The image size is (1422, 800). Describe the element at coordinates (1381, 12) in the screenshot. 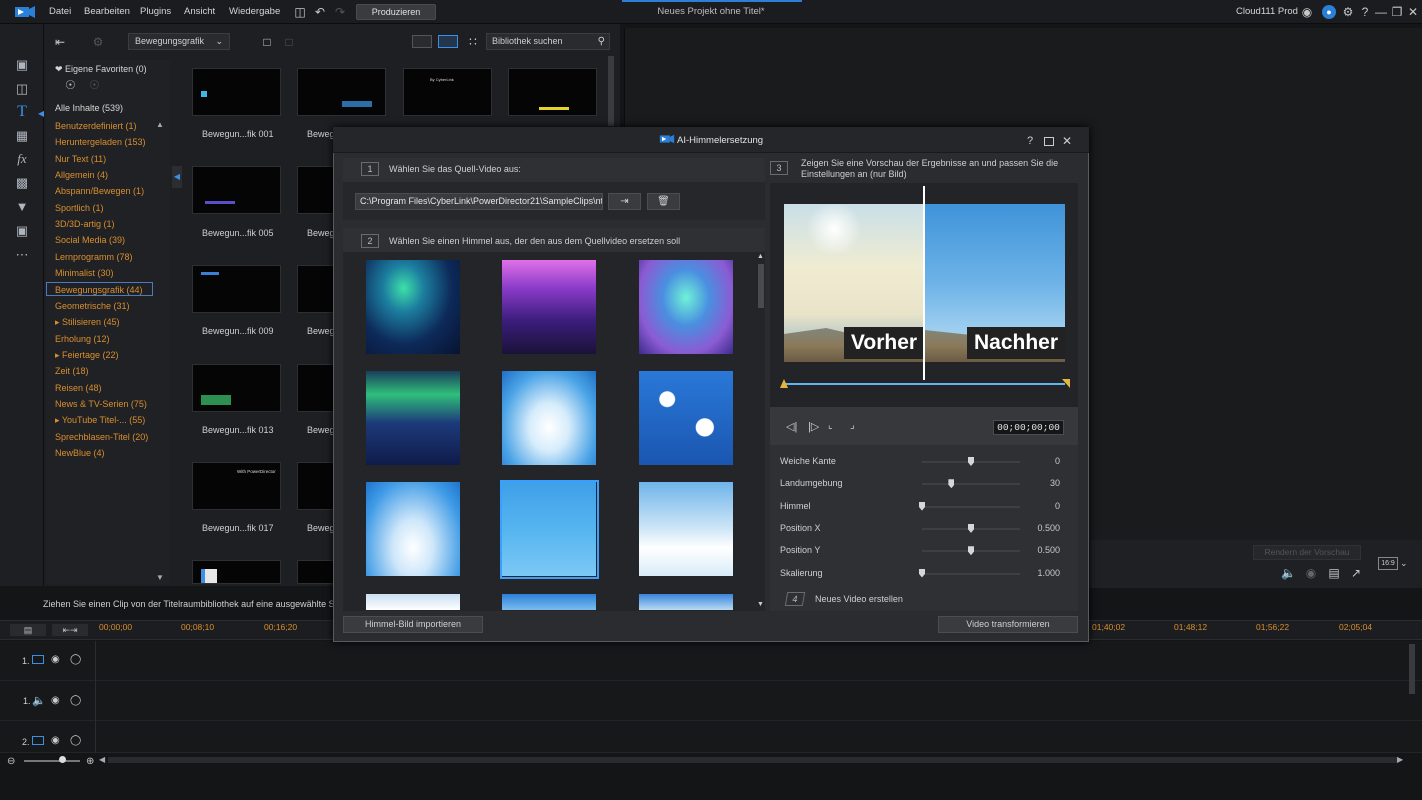

I see `minimize-icon: —` at that location.